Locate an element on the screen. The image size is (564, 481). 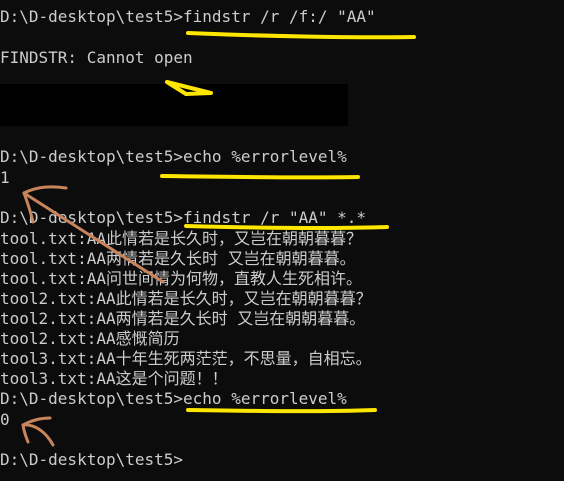
error-output-line: FINDSTR: Cannot open is located at coordinates (96, 57).